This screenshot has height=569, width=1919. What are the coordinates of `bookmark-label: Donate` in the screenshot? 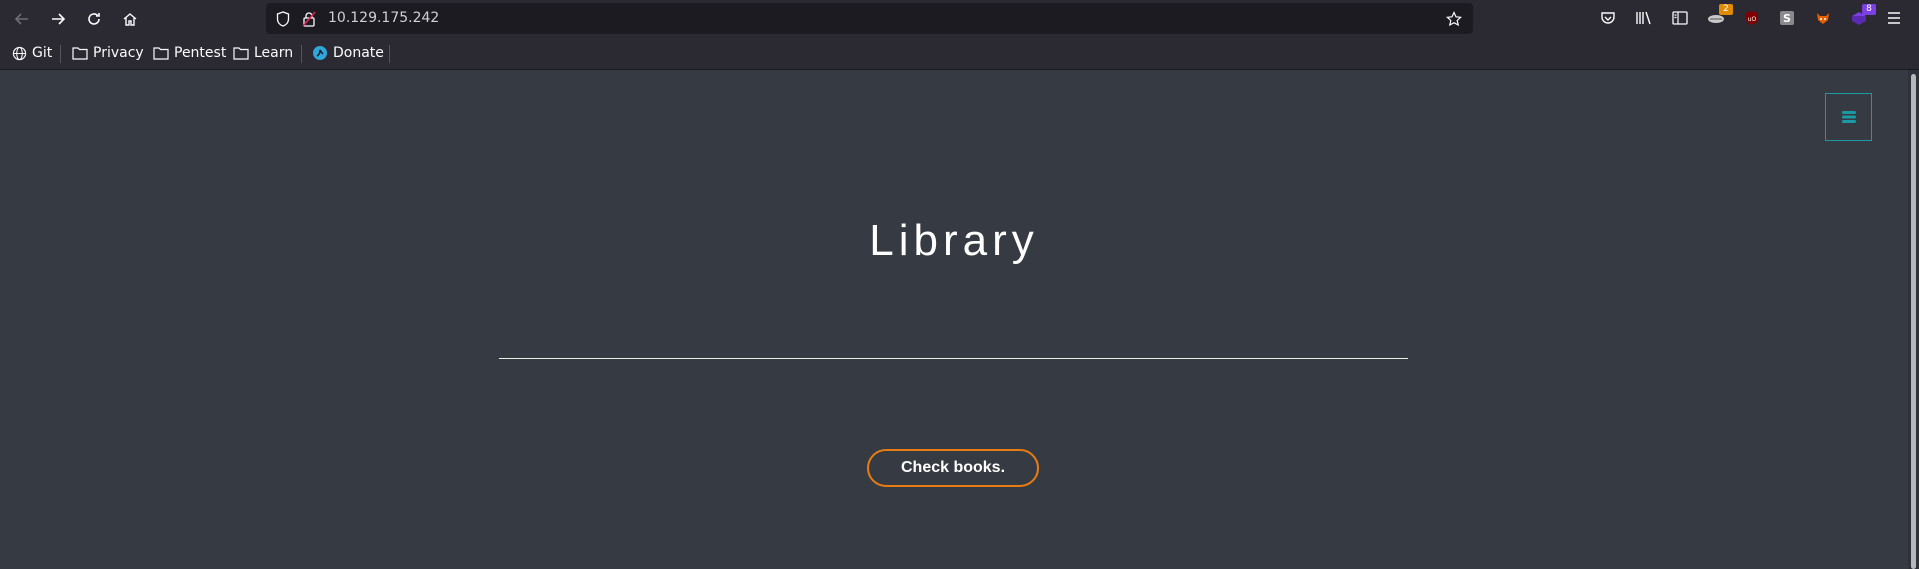 It's located at (358, 53).